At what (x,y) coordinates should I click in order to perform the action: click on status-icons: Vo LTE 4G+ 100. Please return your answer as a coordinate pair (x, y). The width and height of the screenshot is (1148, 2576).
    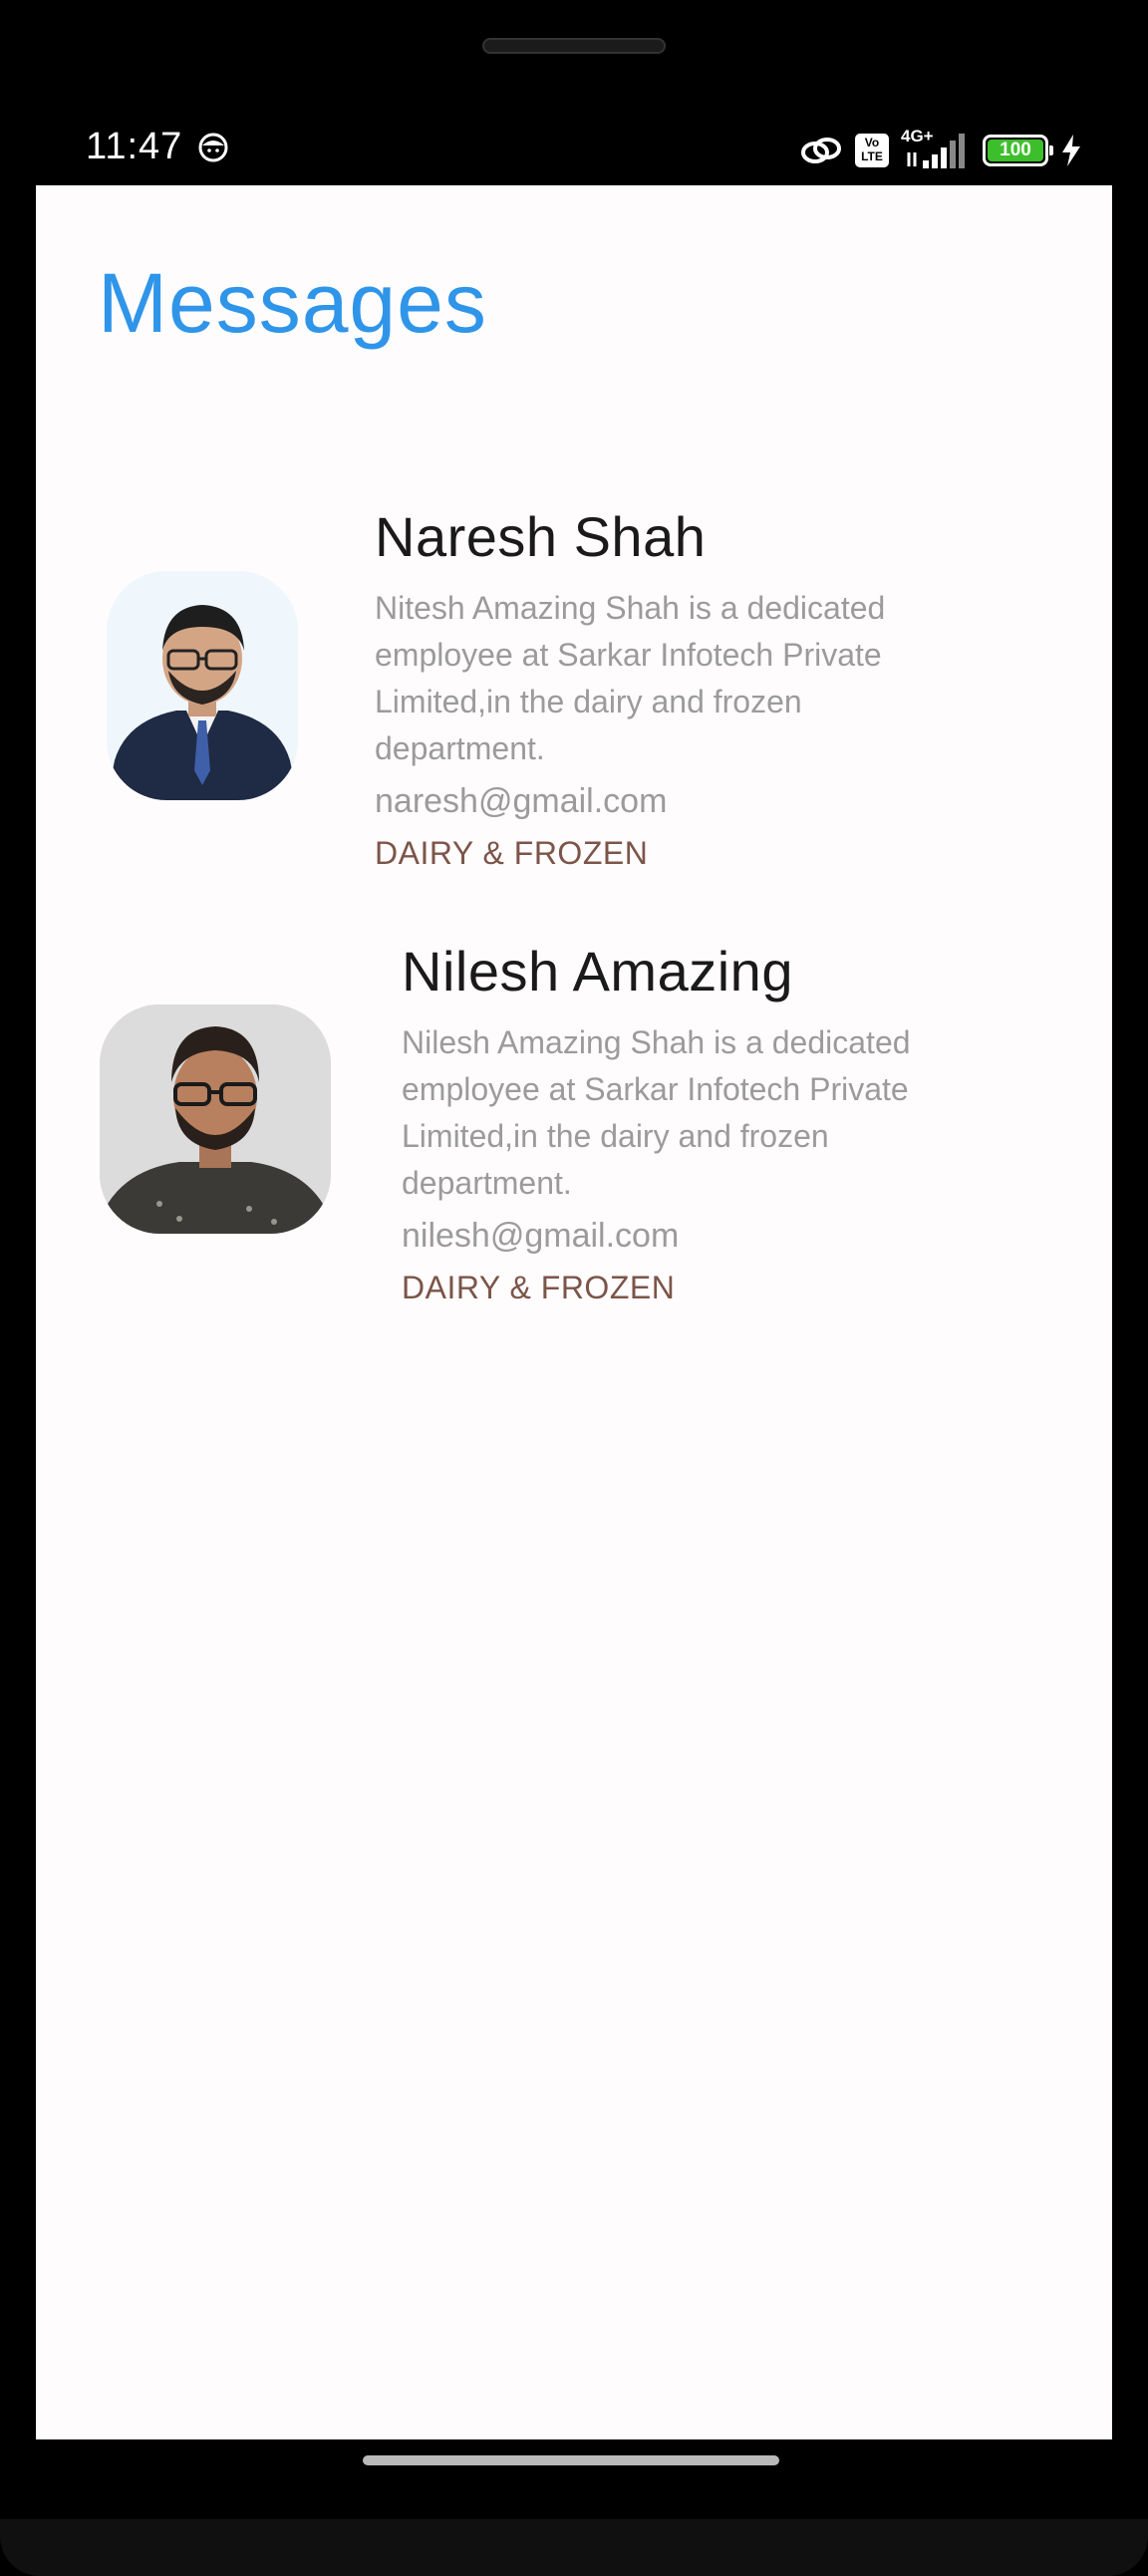
    Looking at the image, I should click on (940, 150).